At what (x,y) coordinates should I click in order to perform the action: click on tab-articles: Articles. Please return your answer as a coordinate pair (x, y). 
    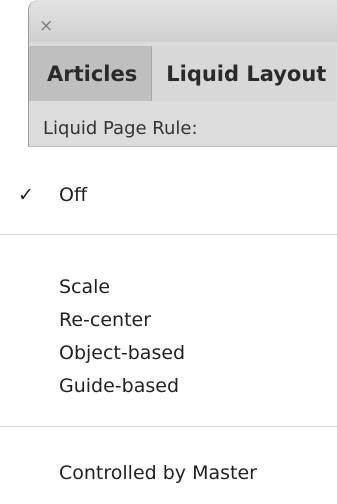
    Looking at the image, I should click on (91, 73).